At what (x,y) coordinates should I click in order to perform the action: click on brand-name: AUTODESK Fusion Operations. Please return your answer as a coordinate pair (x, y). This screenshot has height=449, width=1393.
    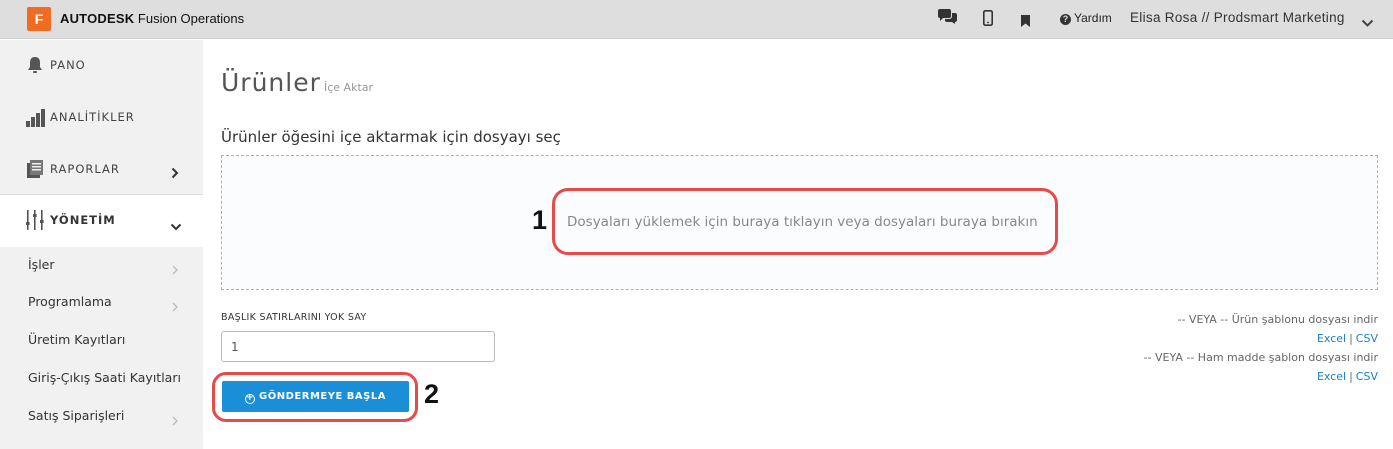
    Looking at the image, I should click on (152, 18).